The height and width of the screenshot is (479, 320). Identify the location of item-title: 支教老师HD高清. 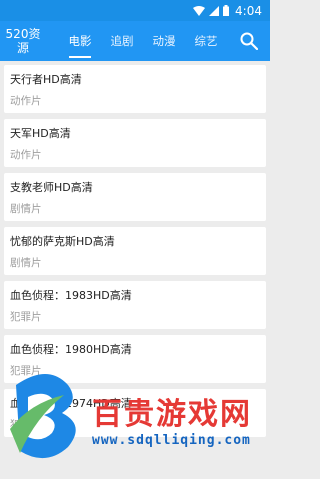
(51, 187).